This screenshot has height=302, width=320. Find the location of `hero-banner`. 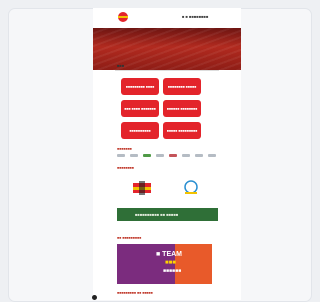

hero-banner is located at coordinates (167, 49).